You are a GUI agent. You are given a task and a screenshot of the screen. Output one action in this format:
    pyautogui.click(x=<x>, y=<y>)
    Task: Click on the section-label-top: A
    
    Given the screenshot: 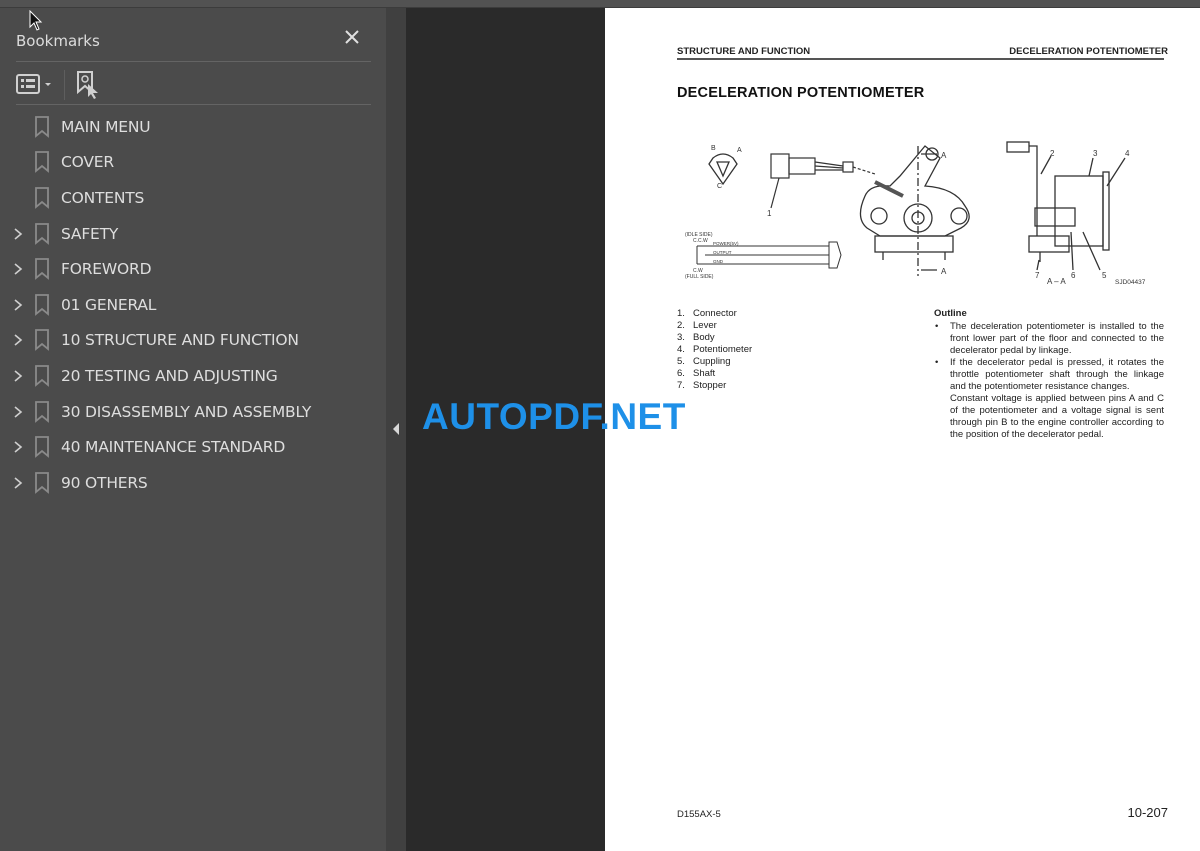 What is the action you would take?
    pyautogui.click(x=944, y=155)
    